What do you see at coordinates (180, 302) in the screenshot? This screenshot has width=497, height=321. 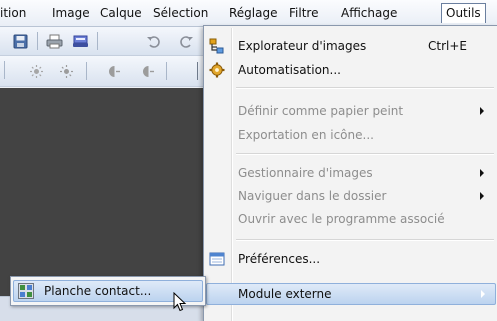 I see `mouse-cursor-icon` at bounding box center [180, 302].